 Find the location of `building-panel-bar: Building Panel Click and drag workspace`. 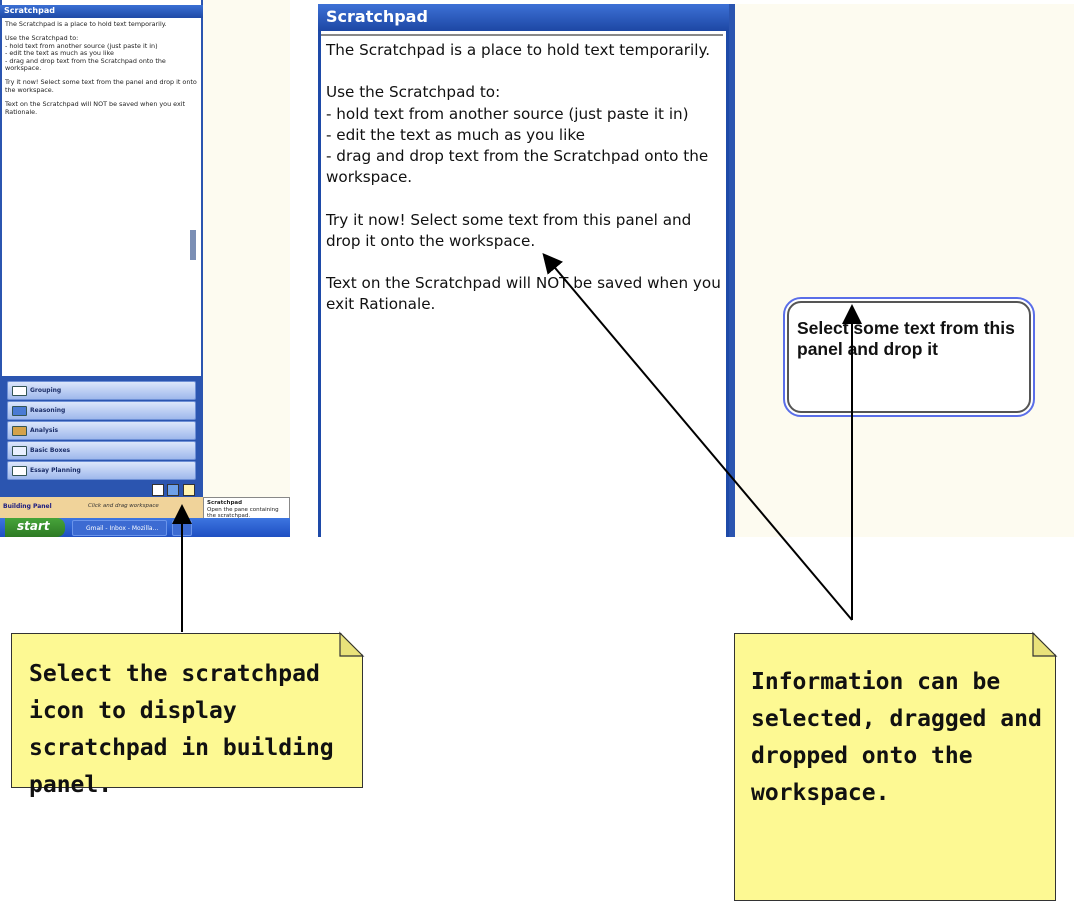

building-panel-bar: Building Panel Click and drag workspace is located at coordinates (101, 507).